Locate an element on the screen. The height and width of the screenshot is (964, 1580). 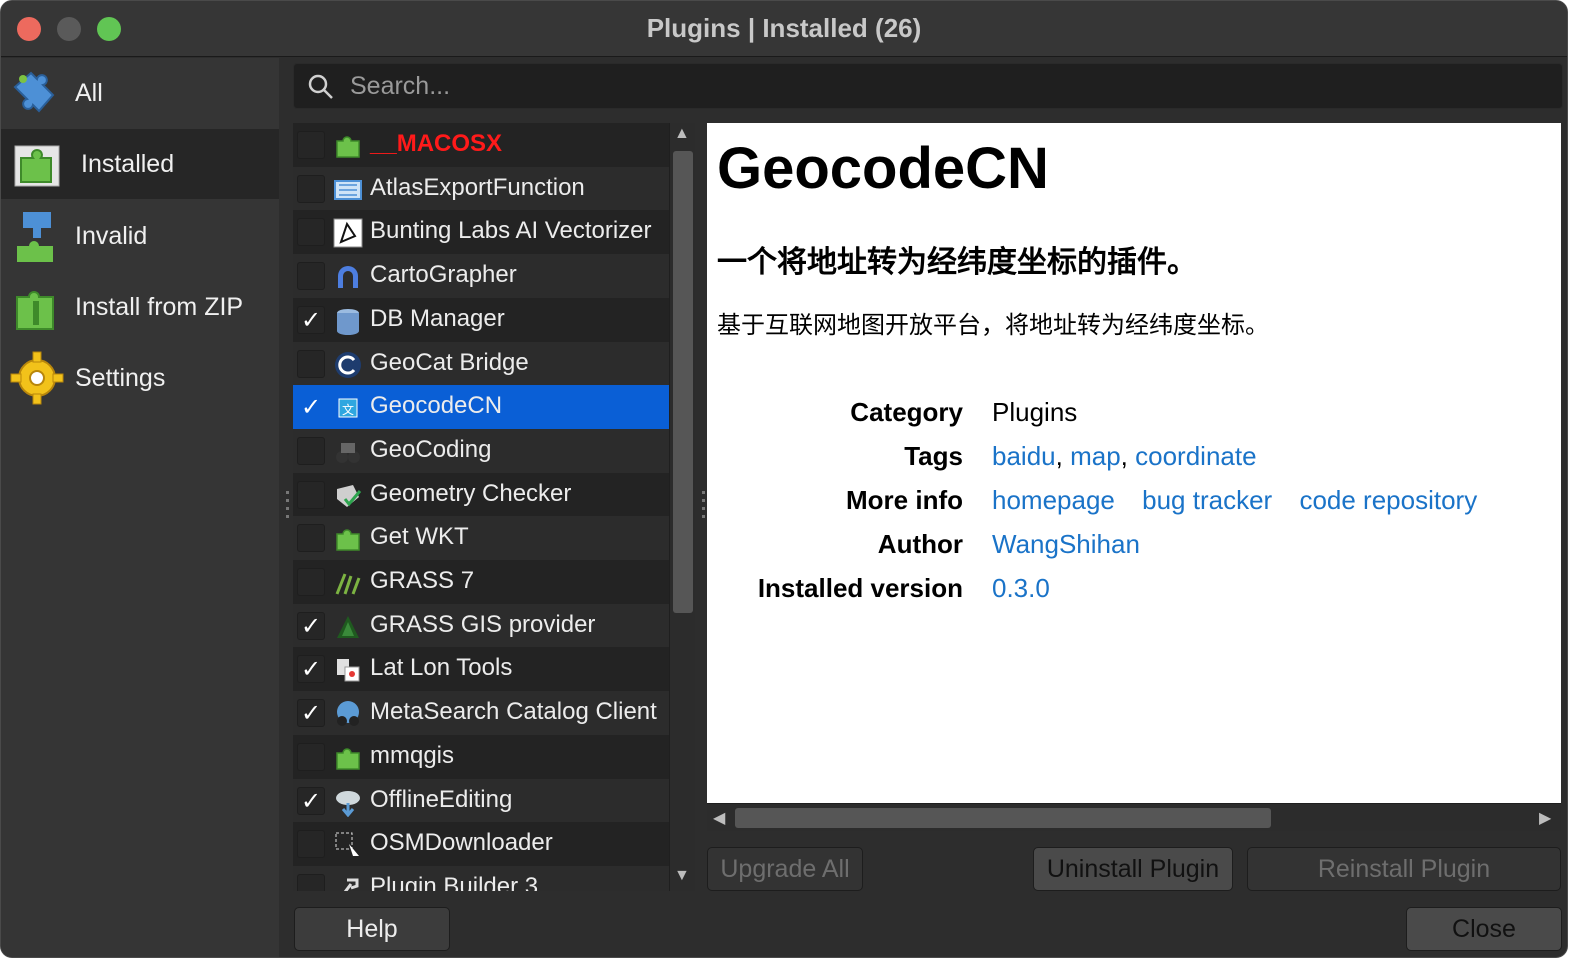
scroll-down-arrow-icon: ▼ is located at coordinates (682, 876).